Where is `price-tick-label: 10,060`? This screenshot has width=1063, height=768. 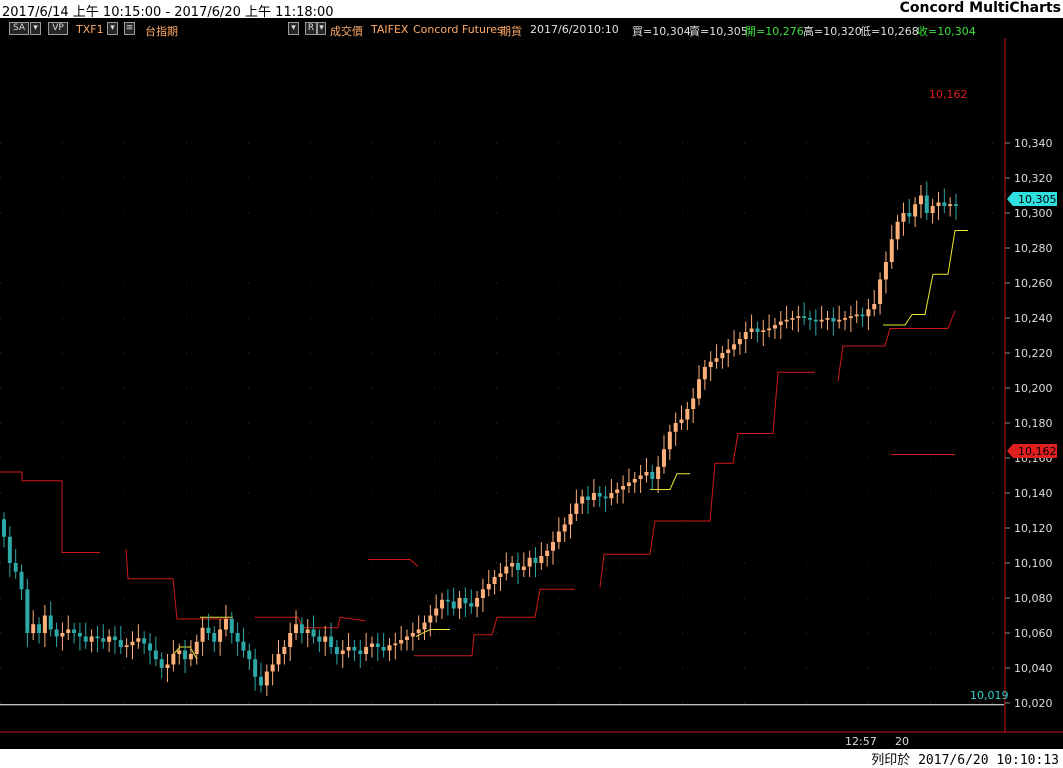 price-tick-label: 10,060 is located at coordinates (1033, 633).